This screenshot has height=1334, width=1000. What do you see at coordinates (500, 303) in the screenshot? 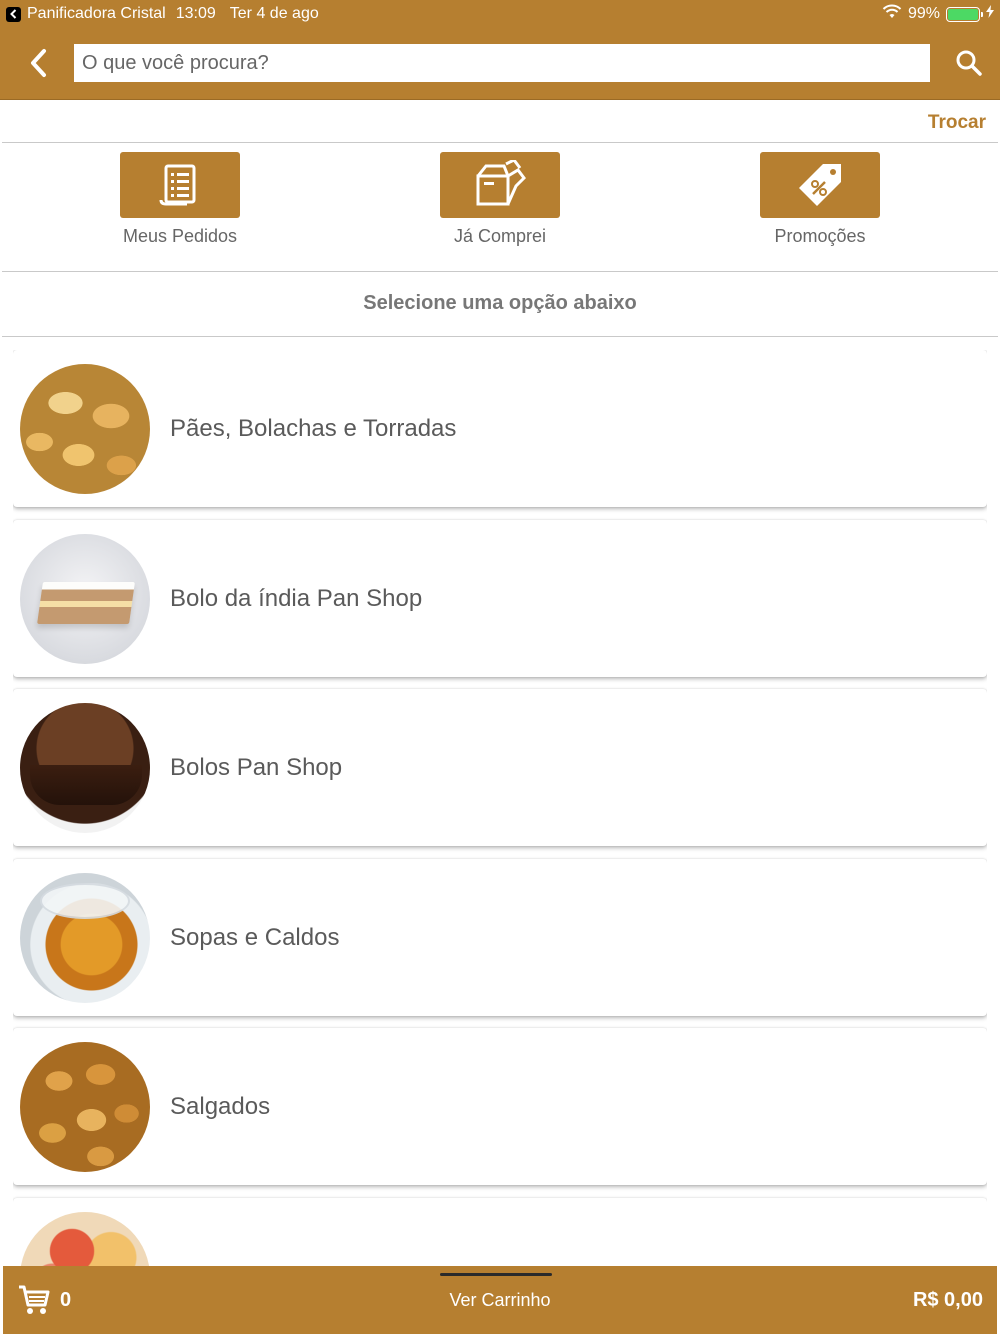
I see `section-title: Selecione uma opção abaixo` at bounding box center [500, 303].